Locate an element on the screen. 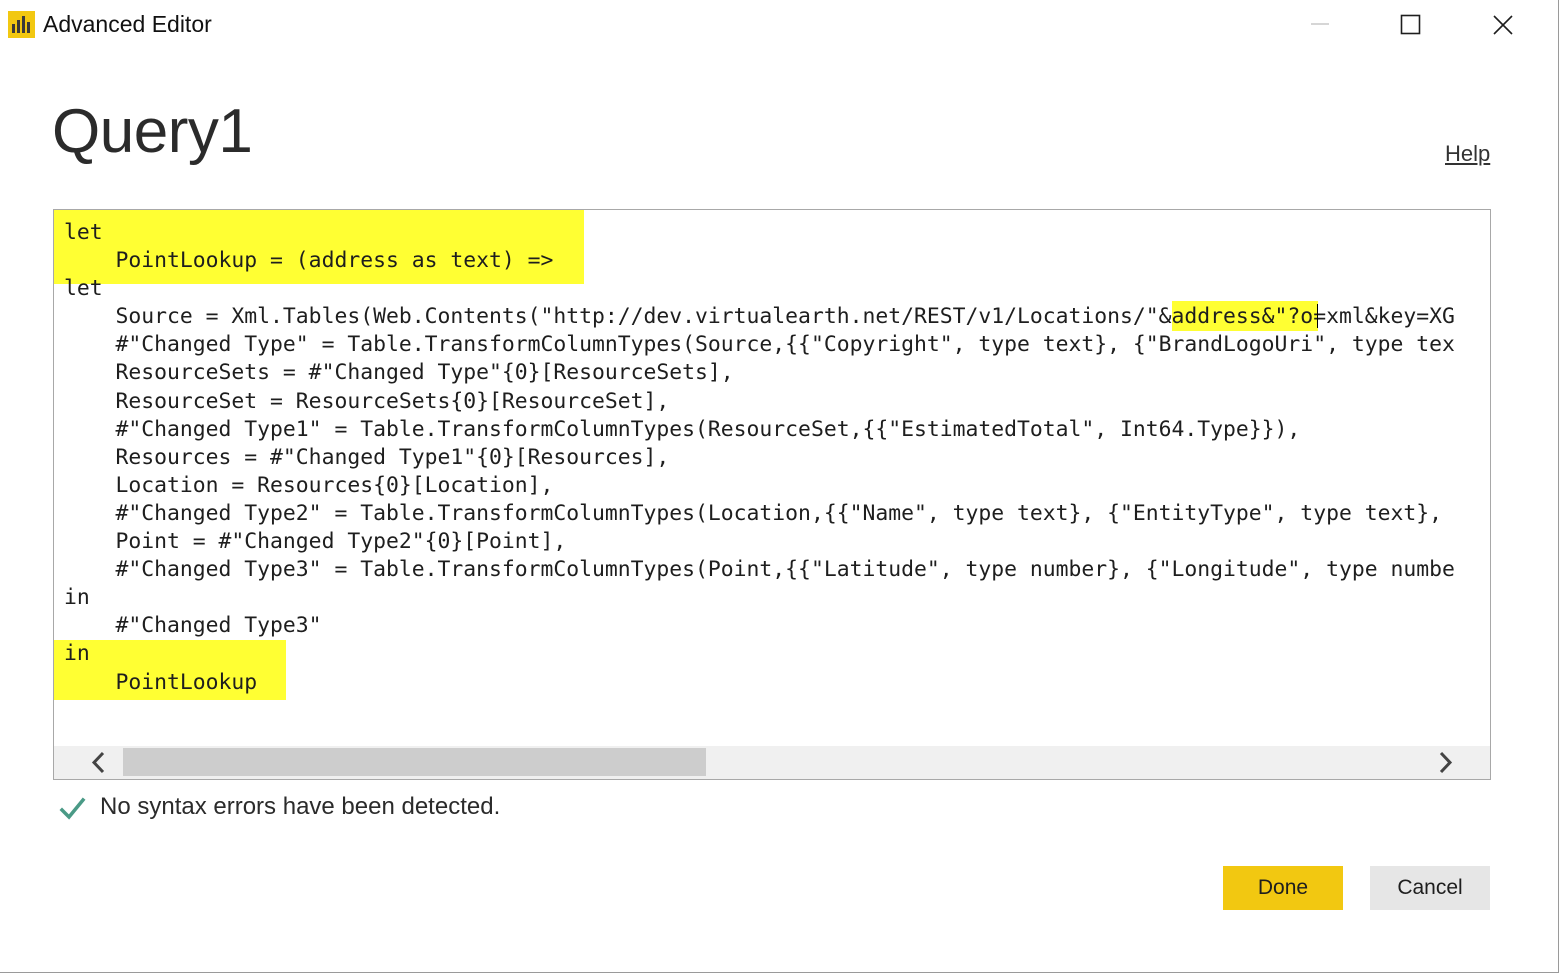  status-message: No syntax errors have been detected. is located at coordinates (300, 806).